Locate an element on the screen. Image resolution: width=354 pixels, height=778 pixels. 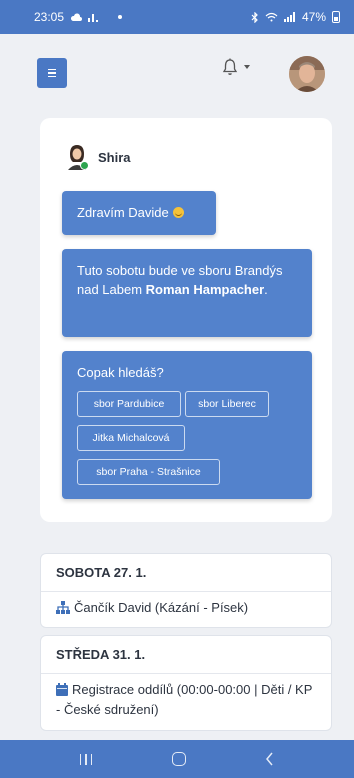
status-time: 23:05 is located at coordinates (49, 17).